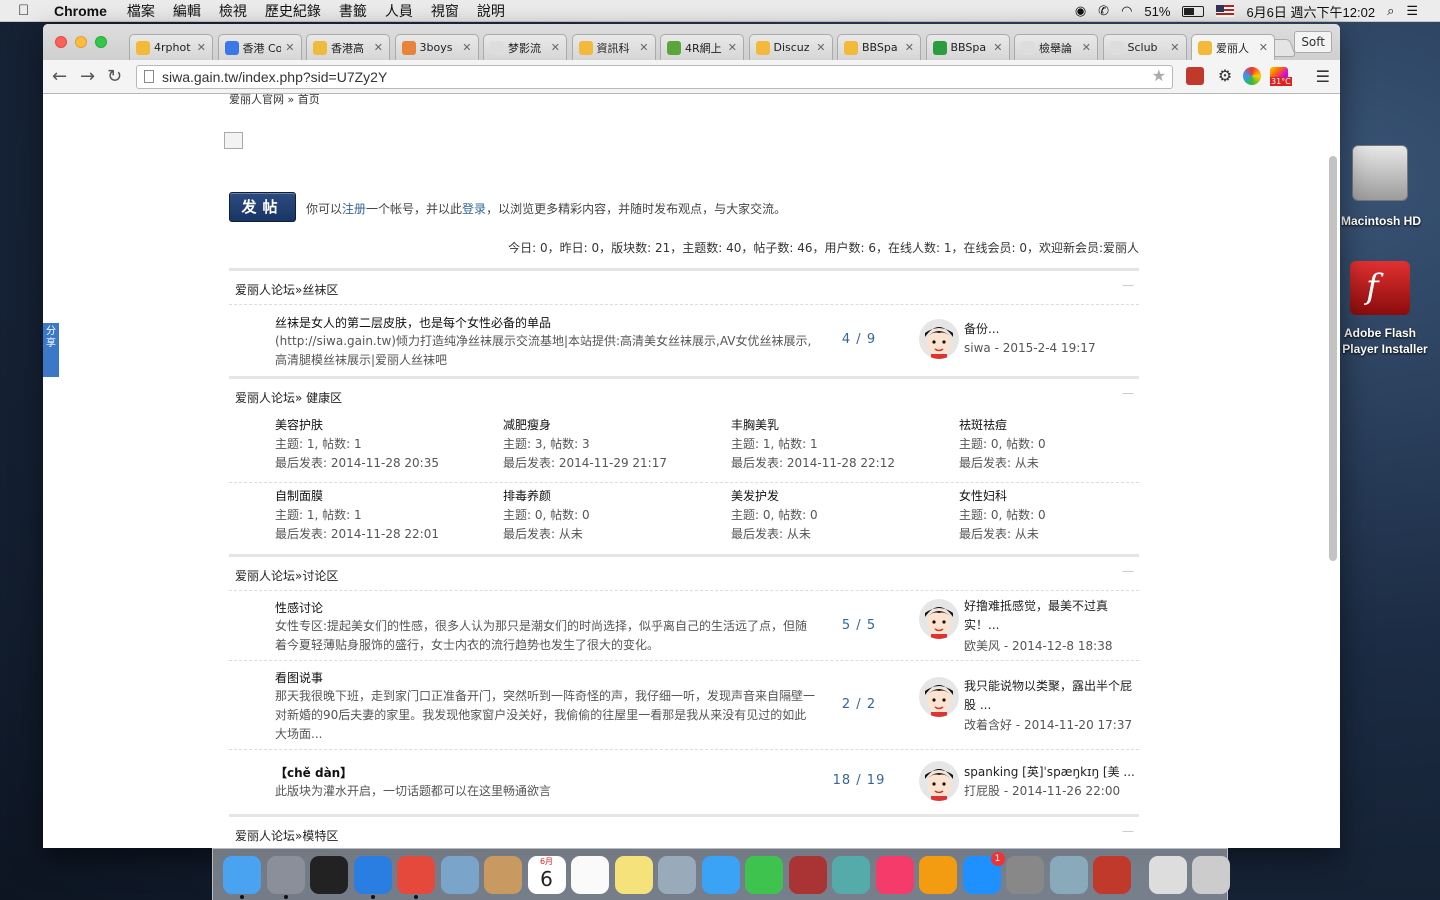 This screenshot has width=1440, height=900. Describe the element at coordinates (87, 76) in the screenshot. I see `forward-button-icon: →` at that location.